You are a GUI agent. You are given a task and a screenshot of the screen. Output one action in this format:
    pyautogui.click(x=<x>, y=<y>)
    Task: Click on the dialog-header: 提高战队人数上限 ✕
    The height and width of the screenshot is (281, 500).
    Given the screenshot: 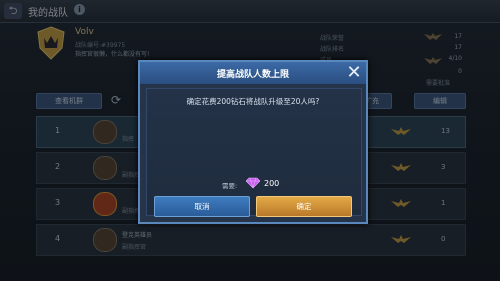 What is the action you would take?
    pyautogui.click(x=253, y=73)
    